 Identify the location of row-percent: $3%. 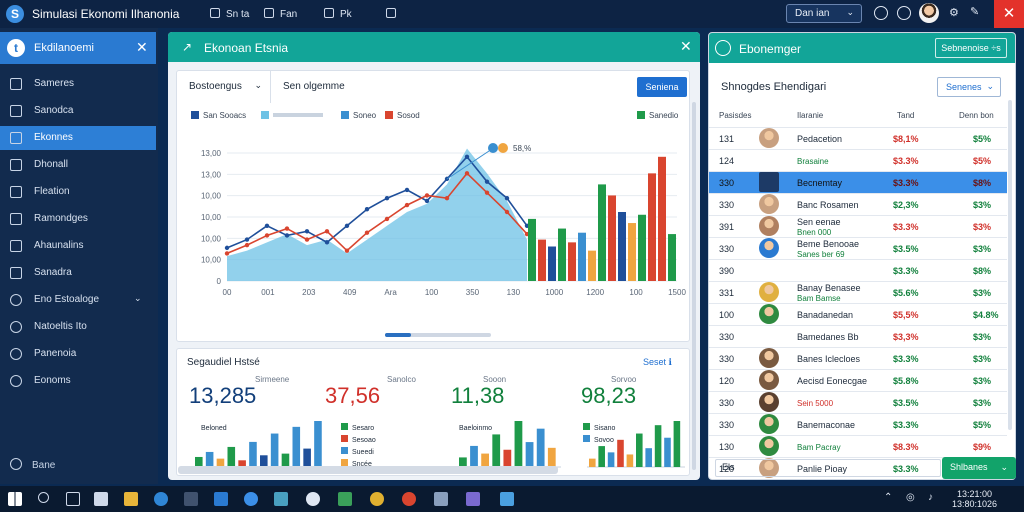
(982, 227).